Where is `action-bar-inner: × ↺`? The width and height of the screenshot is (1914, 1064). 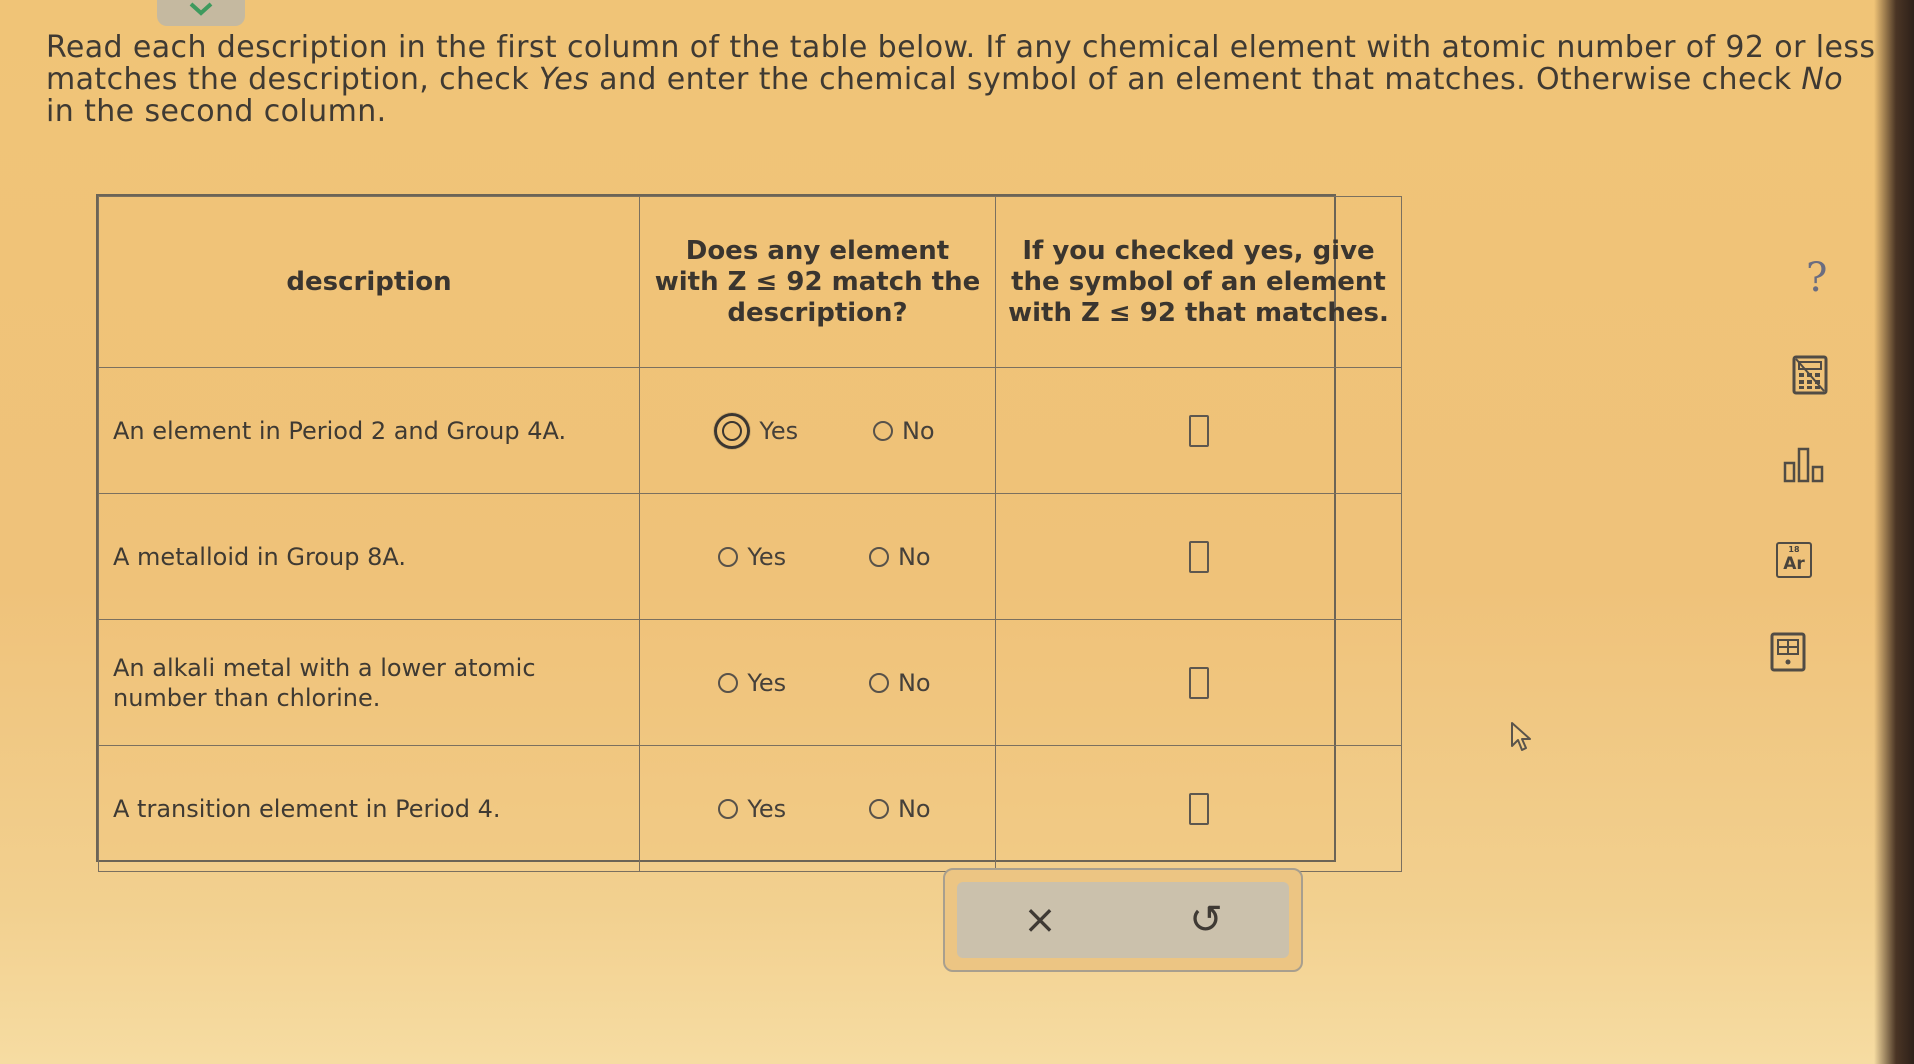 action-bar-inner: × ↺ is located at coordinates (1123, 920).